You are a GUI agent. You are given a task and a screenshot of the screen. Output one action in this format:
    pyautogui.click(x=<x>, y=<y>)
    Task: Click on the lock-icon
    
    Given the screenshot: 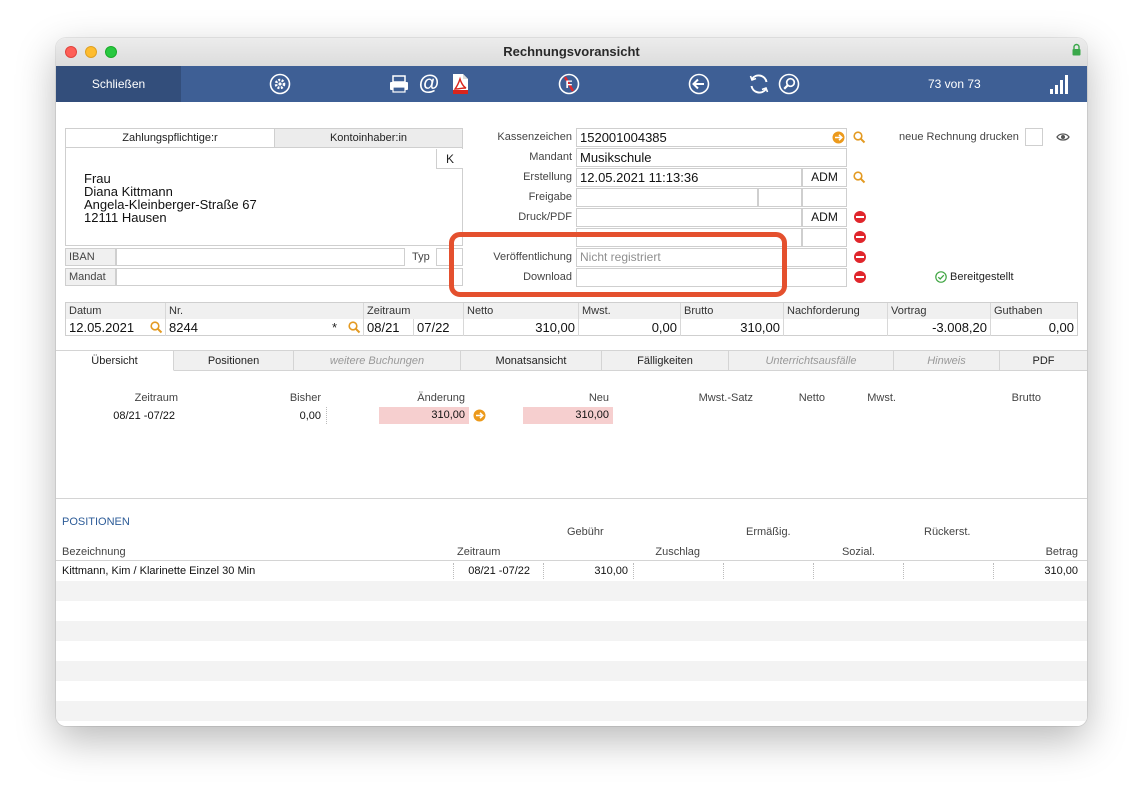 What is the action you would take?
    pyautogui.click(x=1076, y=49)
    